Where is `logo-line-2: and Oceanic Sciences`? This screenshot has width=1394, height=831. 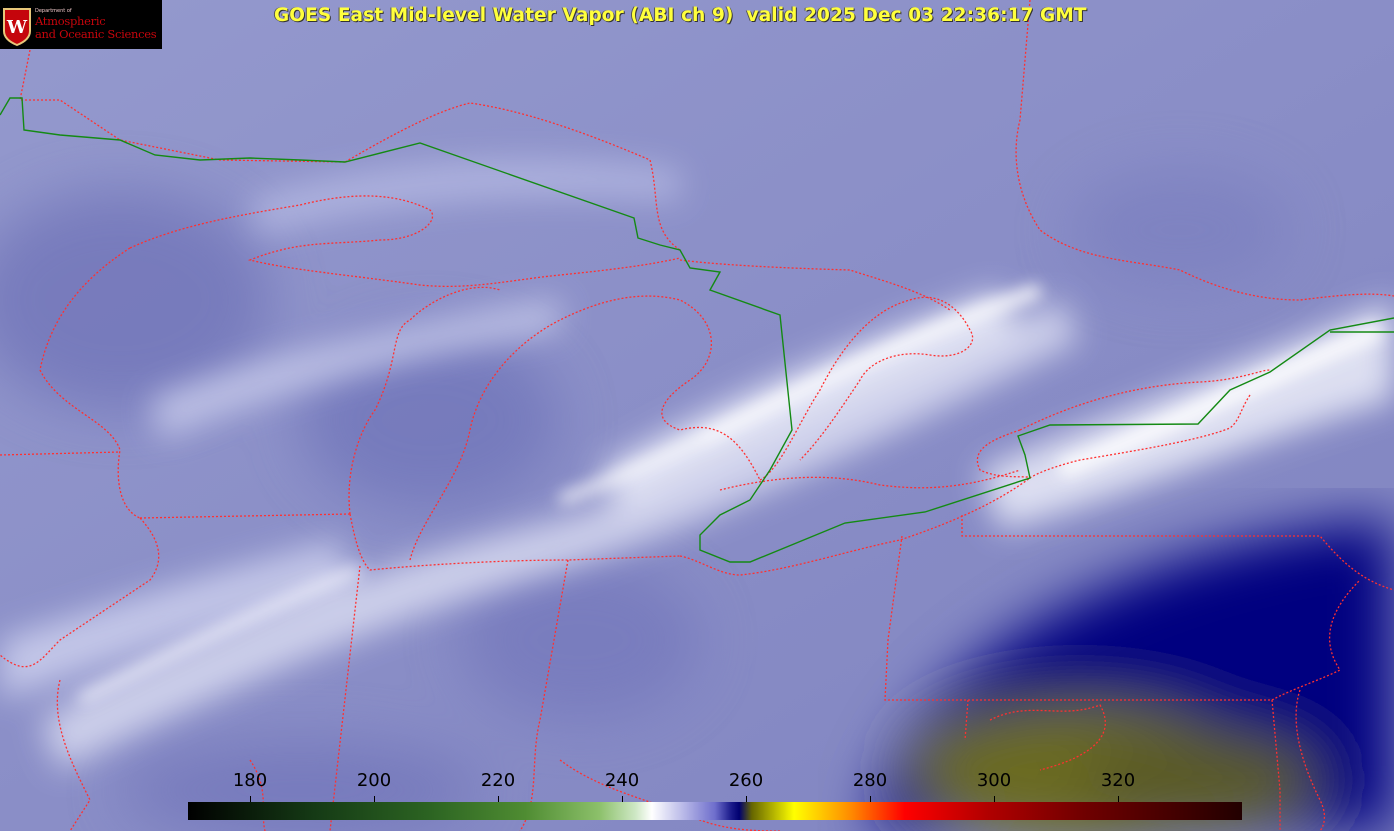
logo-line-2: and Oceanic Sciences is located at coordinates (96, 34).